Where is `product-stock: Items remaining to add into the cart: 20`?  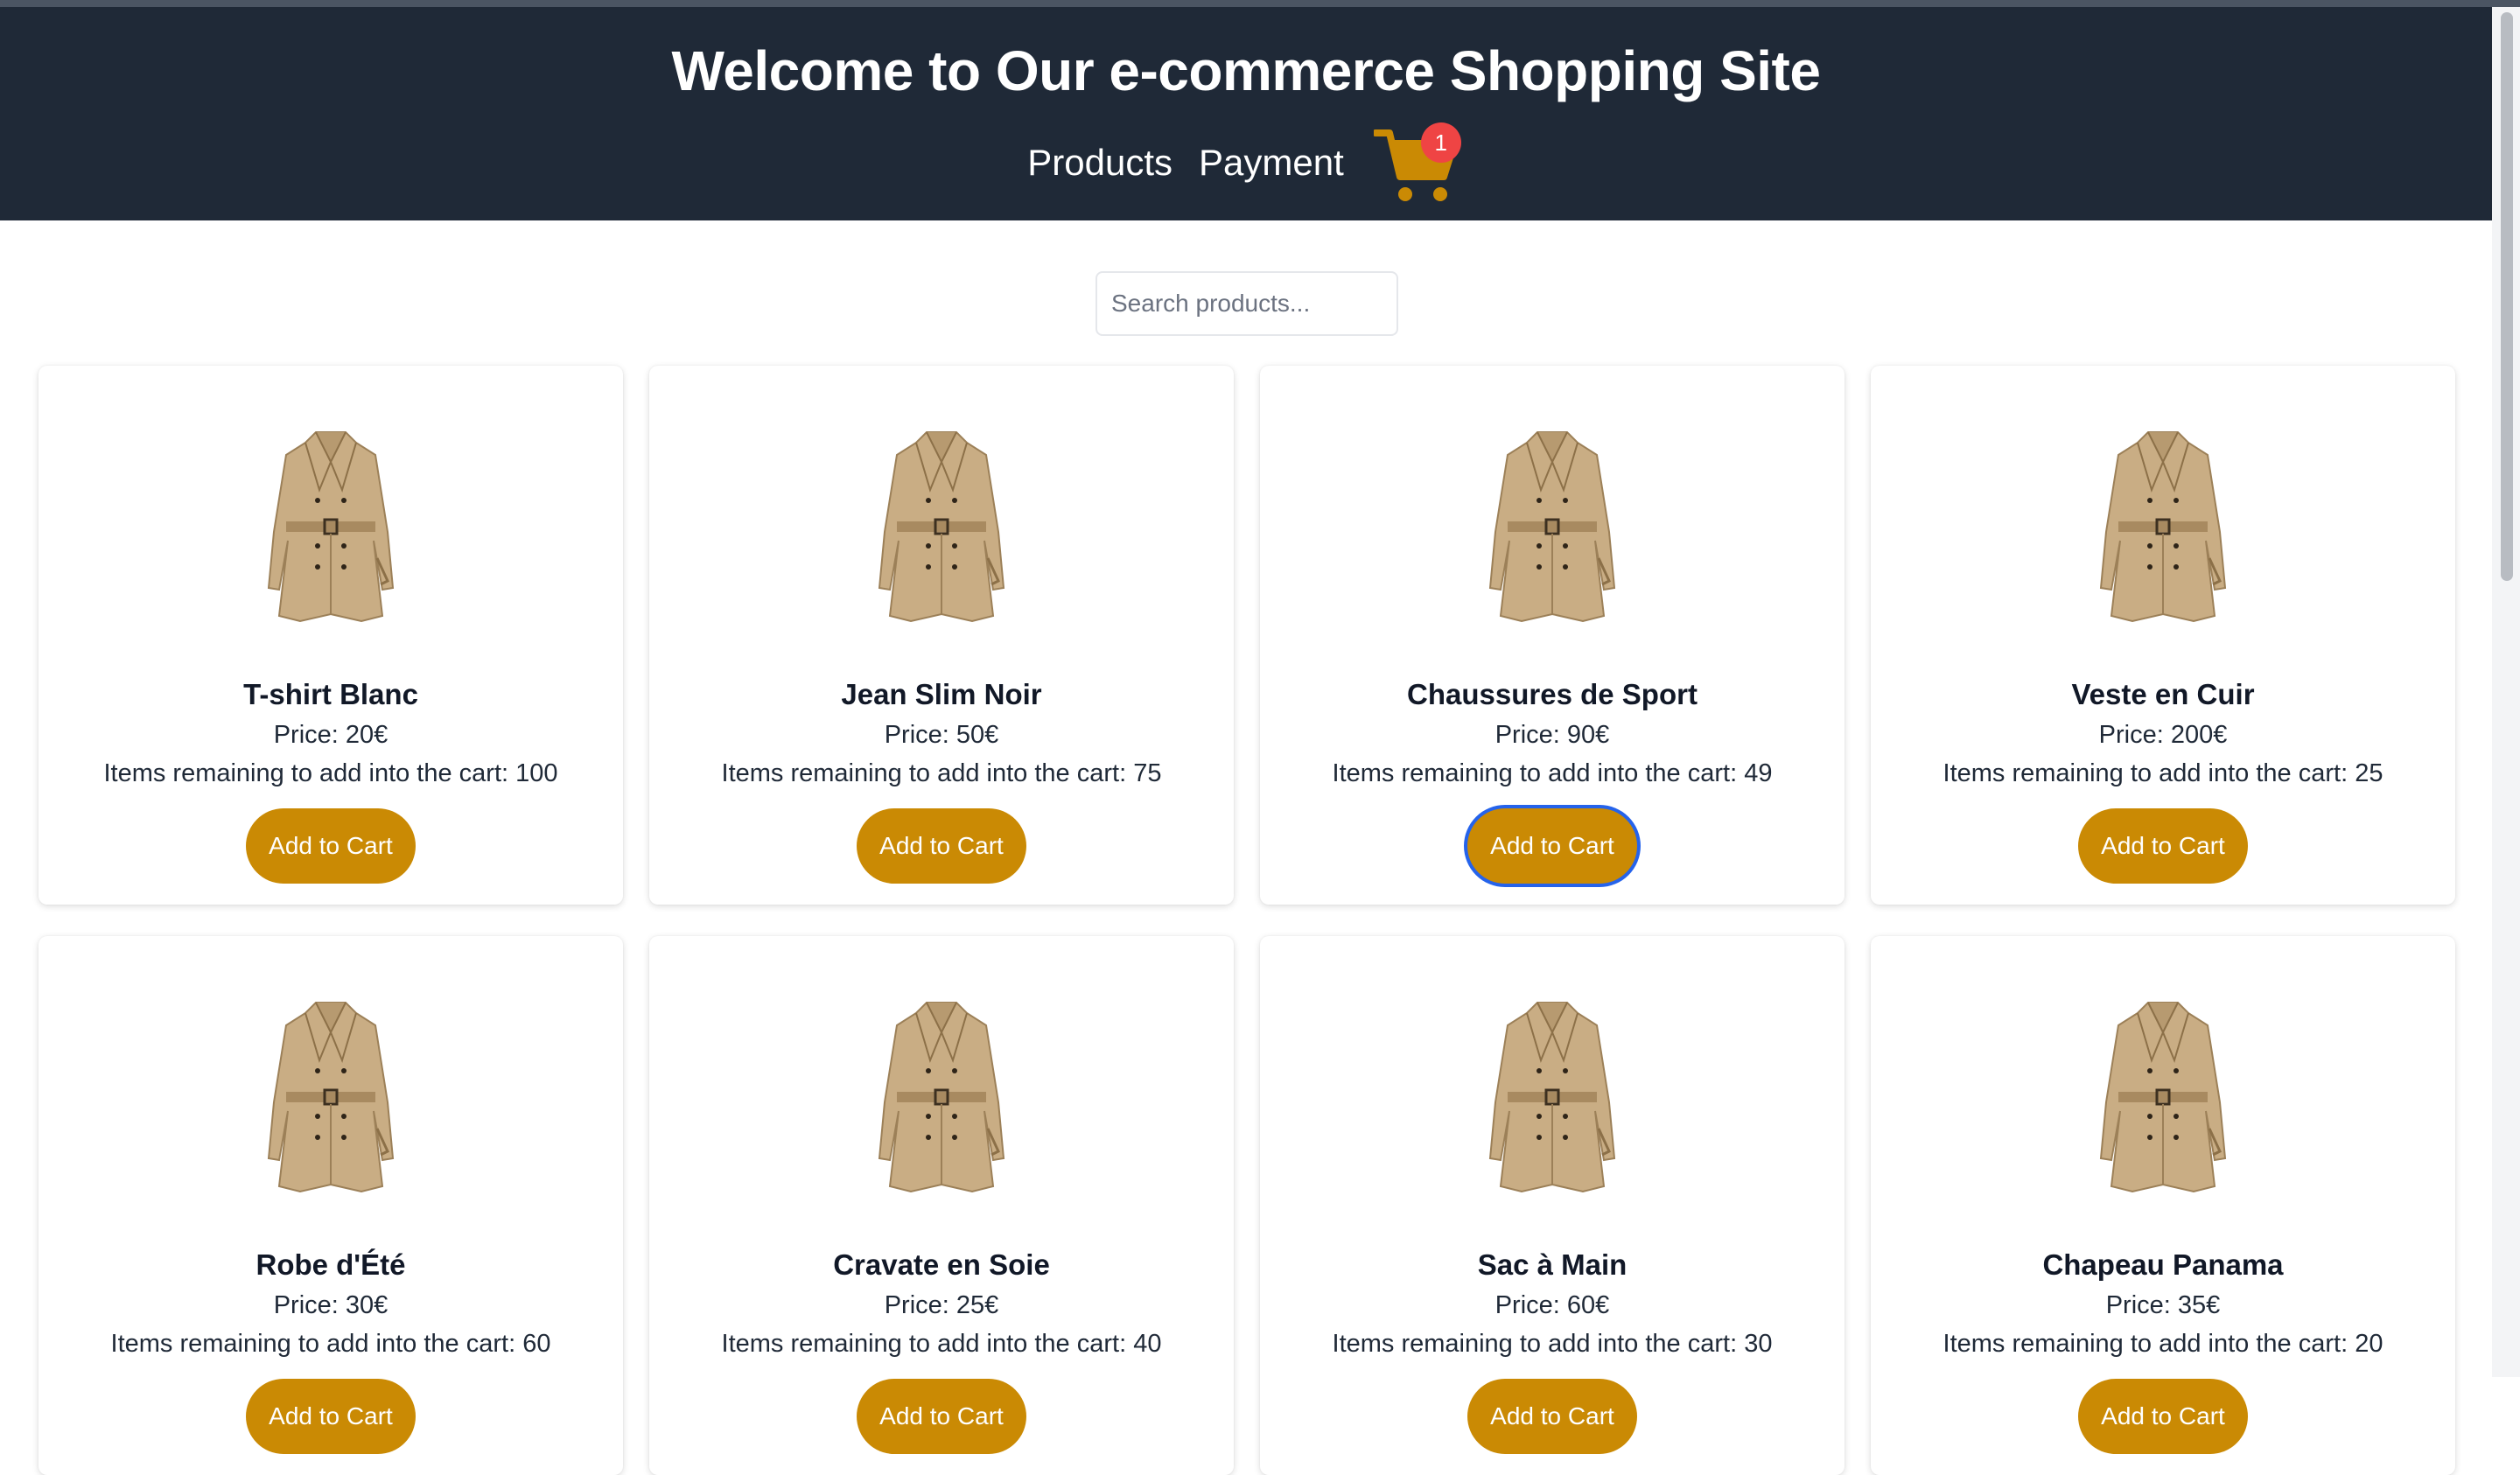 product-stock: Items remaining to add into the cart: 20 is located at coordinates (2163, 1344).